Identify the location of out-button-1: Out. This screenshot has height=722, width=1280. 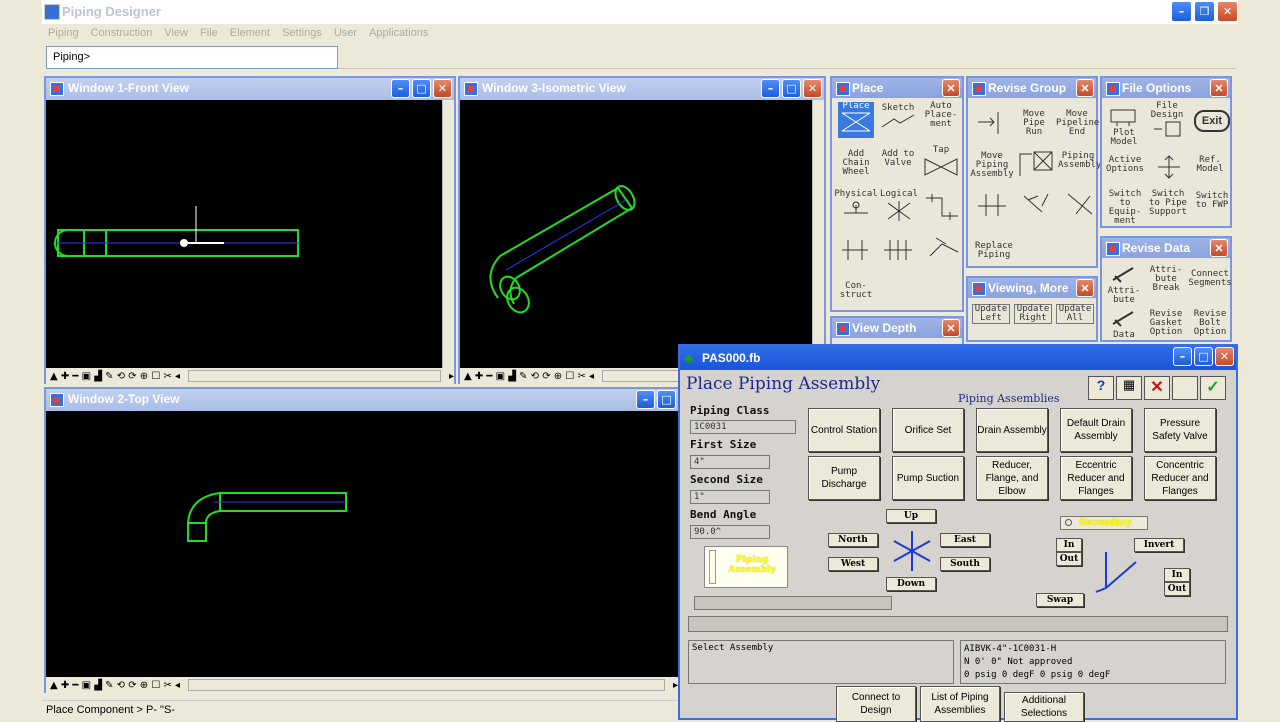
(1069, 559).